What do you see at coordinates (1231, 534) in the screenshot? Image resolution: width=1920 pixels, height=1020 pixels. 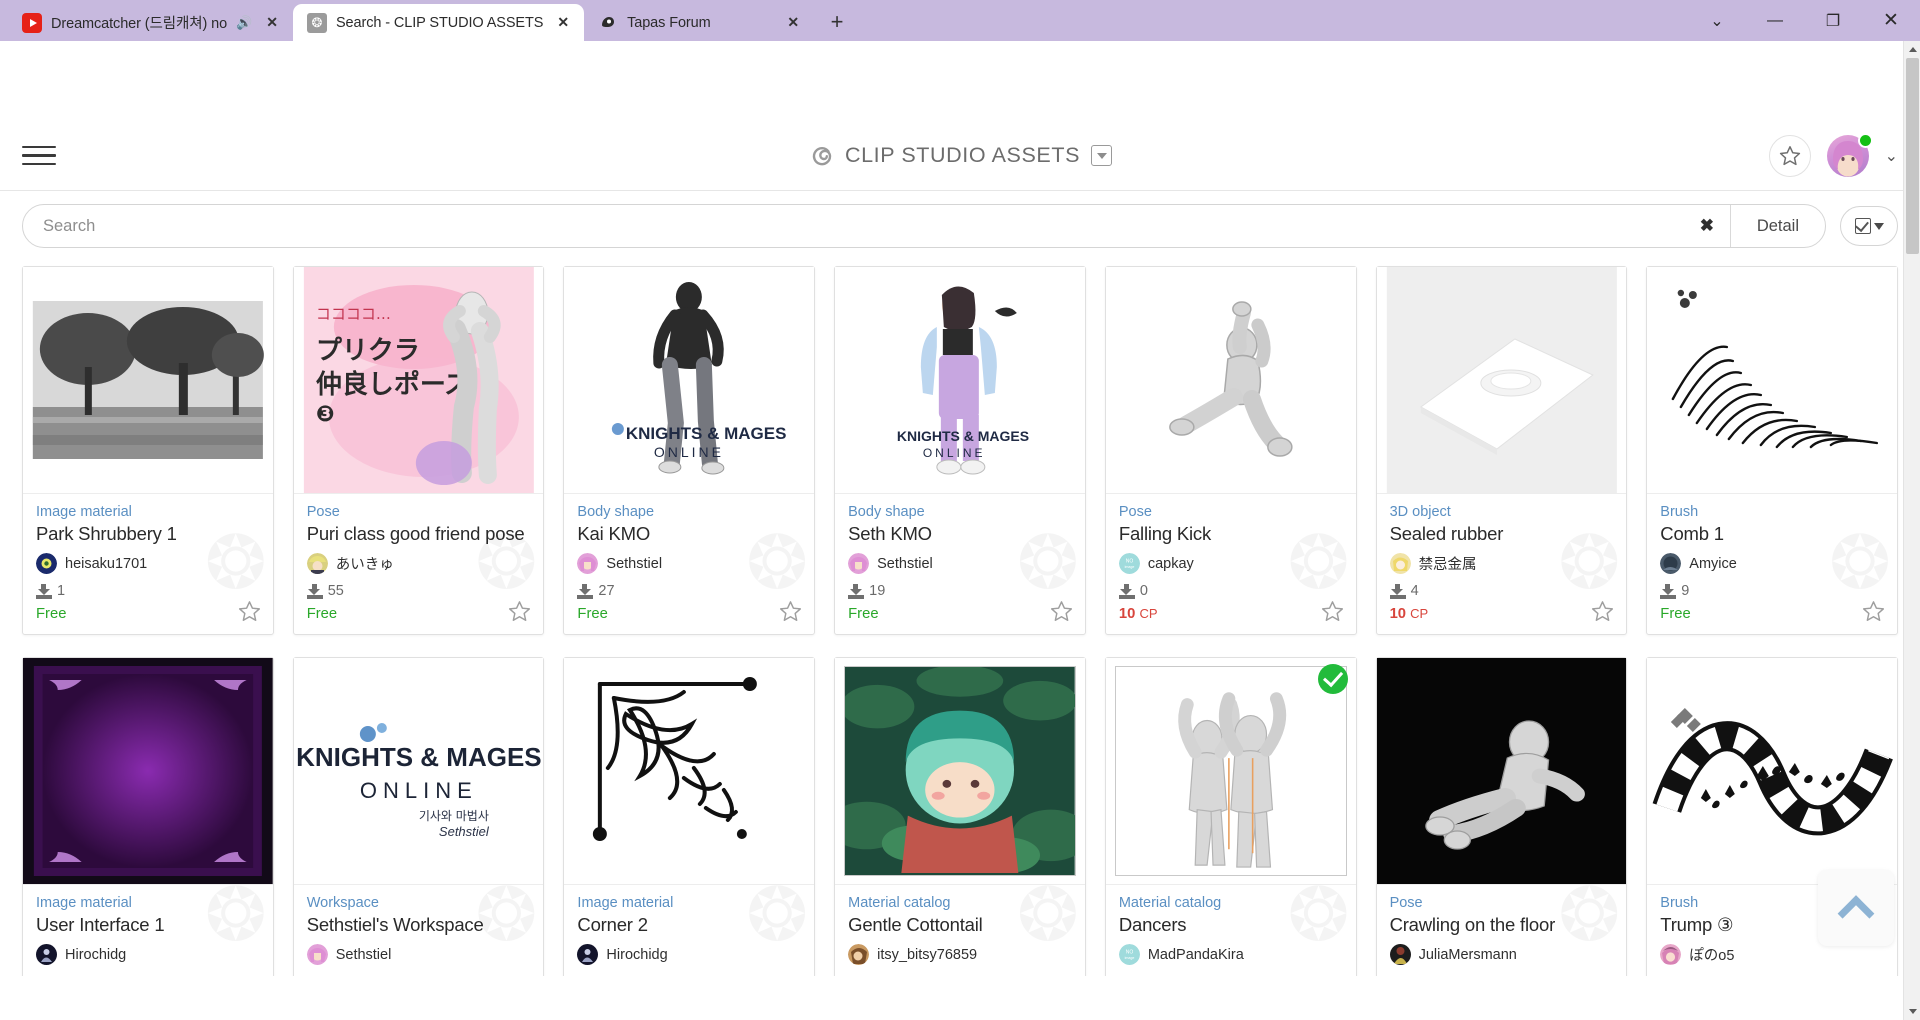 I see `asset-title: Falling Kick` at bounding box center [1231, 534].